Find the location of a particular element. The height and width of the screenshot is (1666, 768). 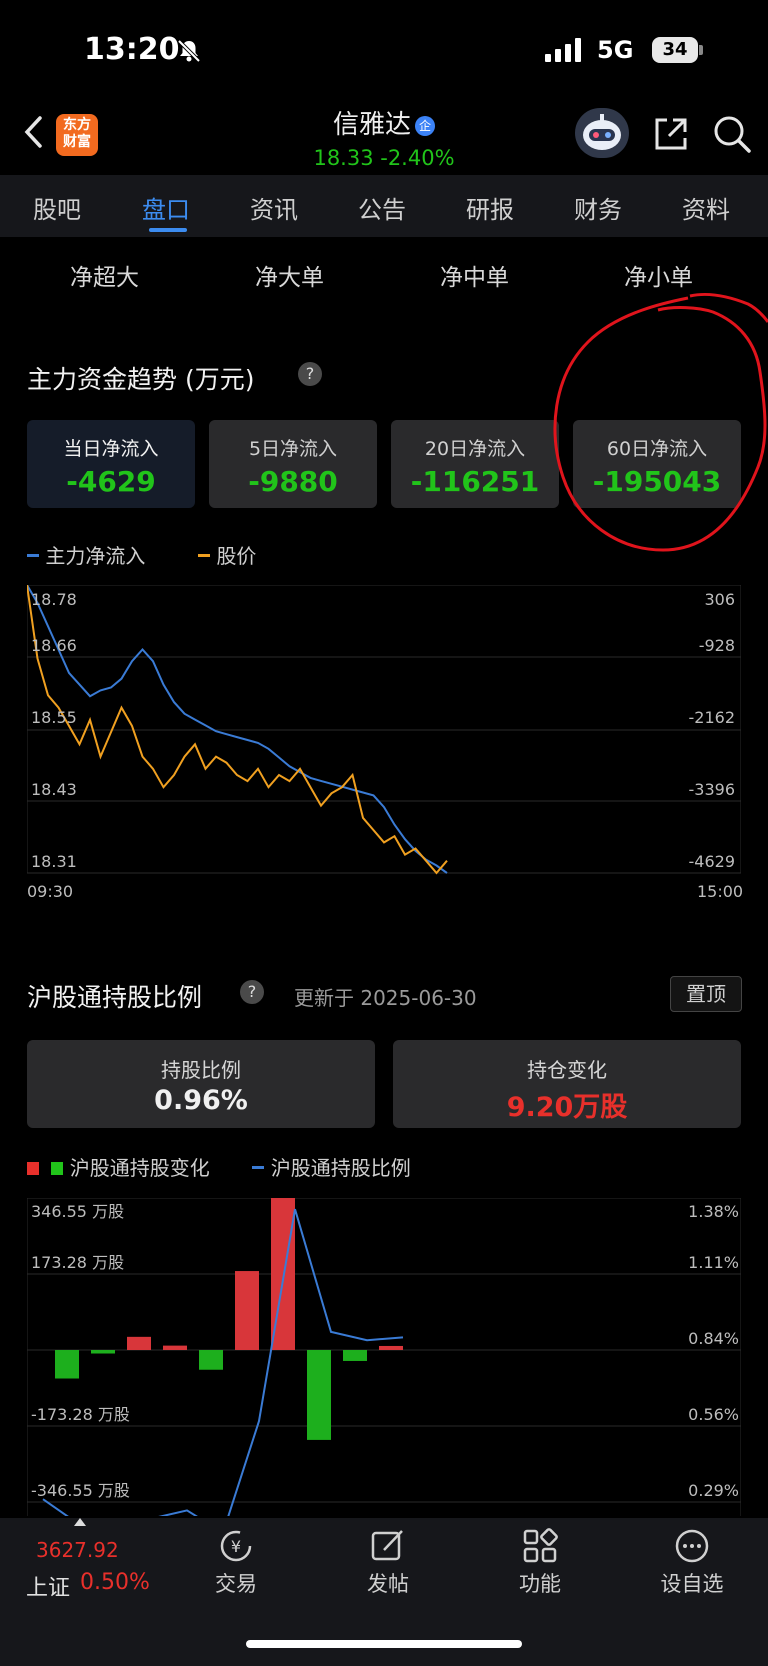

hk-right-tick: 0.29% is located at coordinates (713, 1490).